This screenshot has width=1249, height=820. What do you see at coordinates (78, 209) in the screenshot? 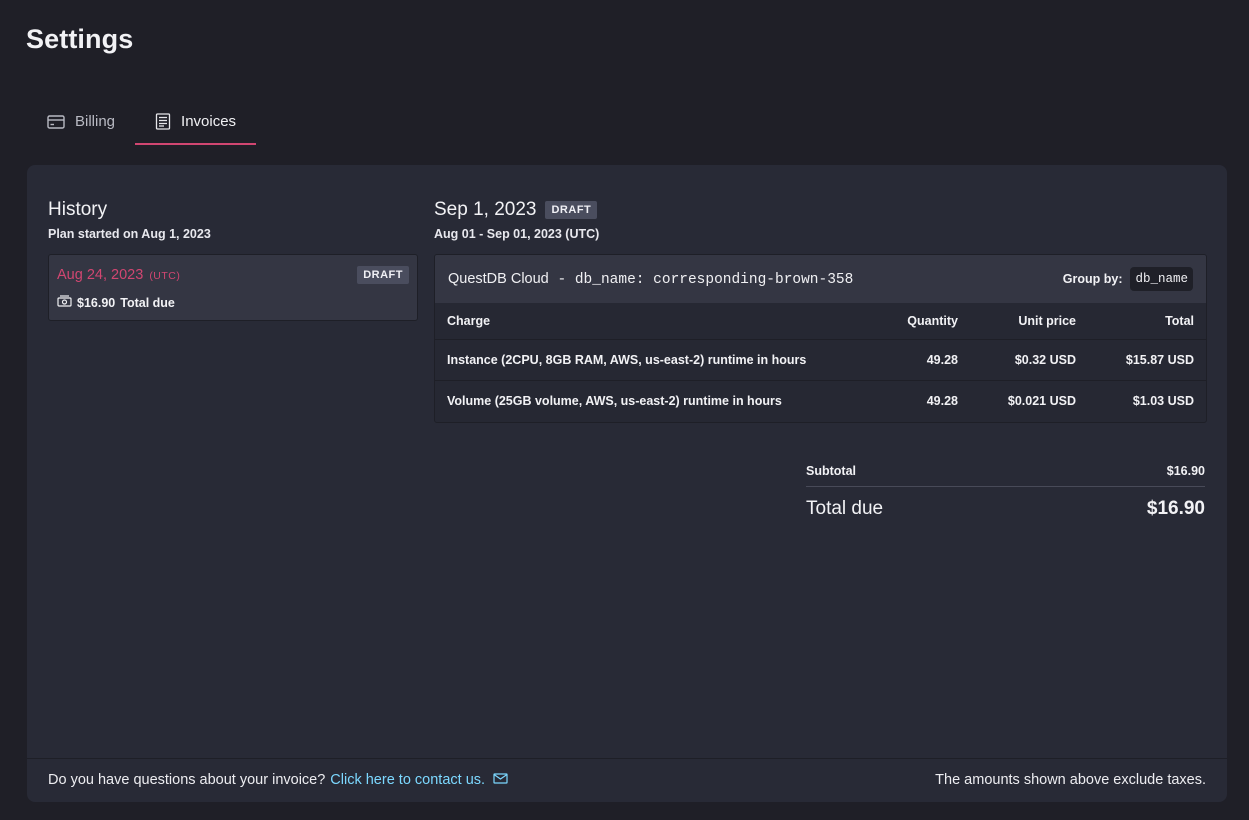
I see `history-title: History` at bounding box center [78, 209].